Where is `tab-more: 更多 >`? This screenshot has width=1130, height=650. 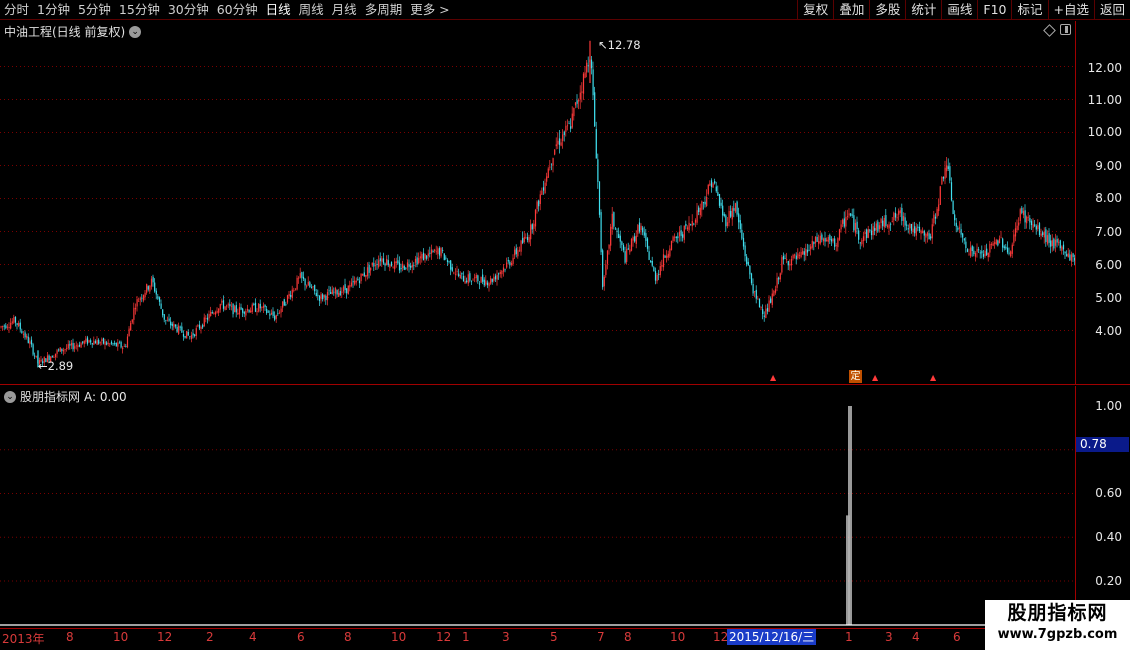 tab-more: 更多 > is located at coordinates (429, 10).